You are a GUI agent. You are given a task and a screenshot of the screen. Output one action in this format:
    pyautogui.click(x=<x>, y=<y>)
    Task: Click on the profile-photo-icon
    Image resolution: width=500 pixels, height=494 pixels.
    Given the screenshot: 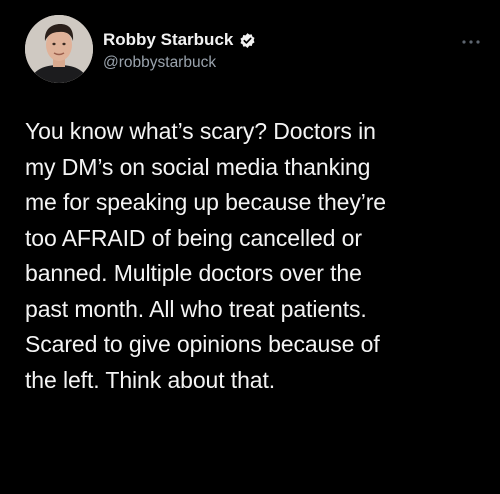 What is the action you would take?
    pyautogui.click(x=59, y=49)
    